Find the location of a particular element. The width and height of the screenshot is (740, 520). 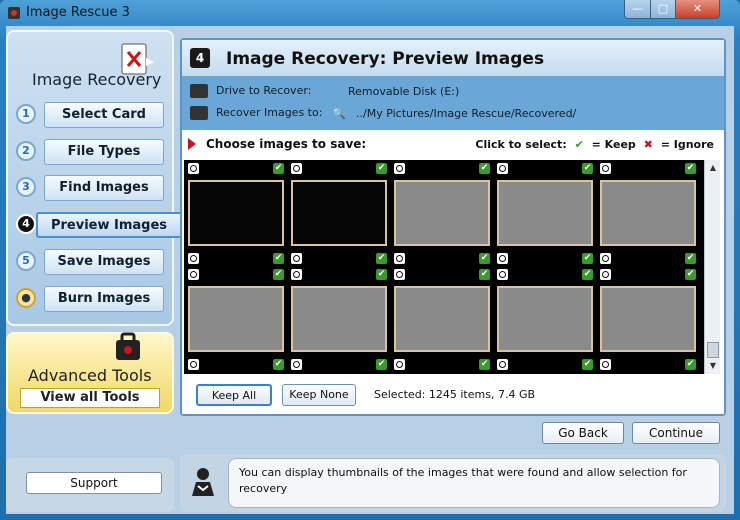

sidebar-item-label: Burn Images is located at coordinates (104, 299).